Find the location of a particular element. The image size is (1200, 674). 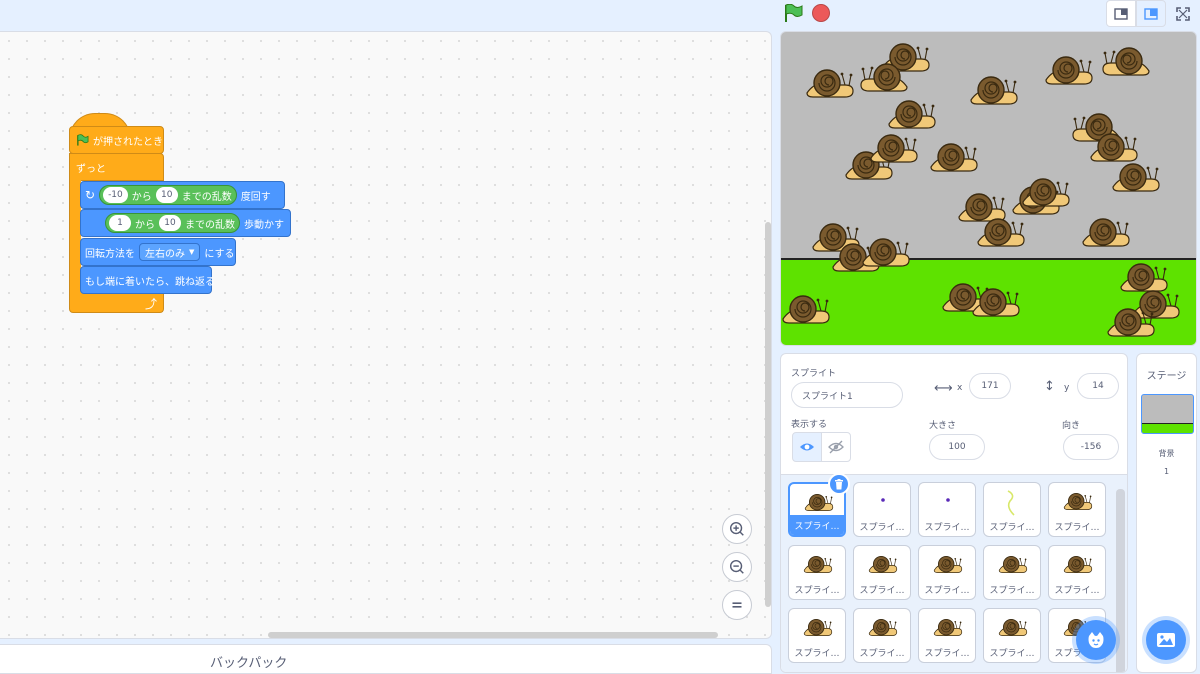

random-operator: 1 から 10 までの乱数 is located at coordinates (172, 223).